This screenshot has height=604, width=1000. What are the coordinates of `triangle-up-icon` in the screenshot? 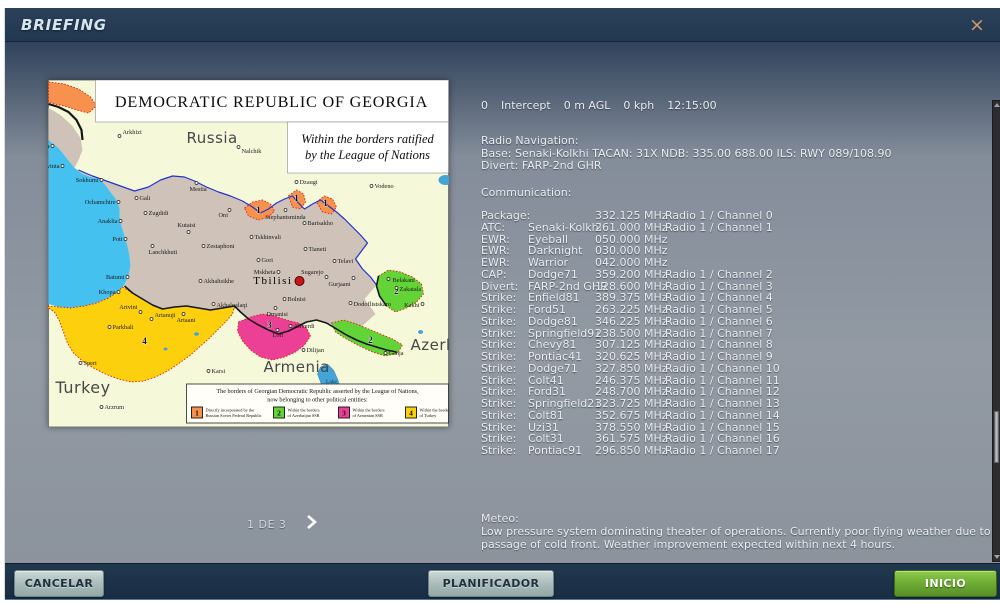 It's located at (996, 105).